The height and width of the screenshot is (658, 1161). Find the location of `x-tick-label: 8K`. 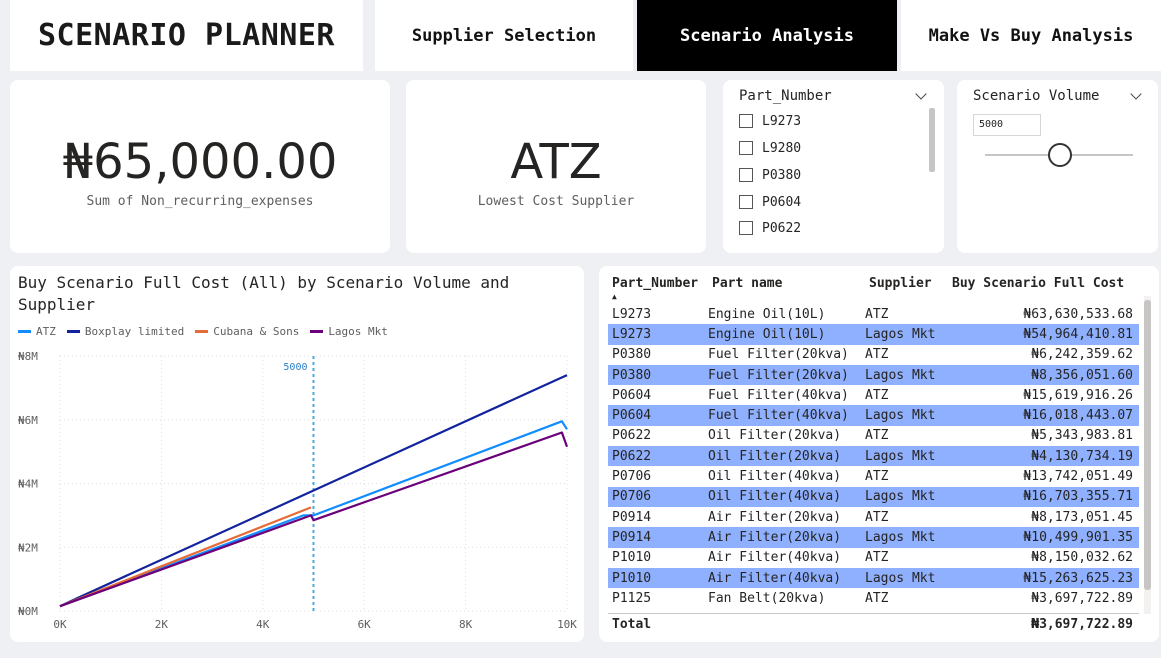

x-tick-label: 8K is located at coordinates (466, 624).